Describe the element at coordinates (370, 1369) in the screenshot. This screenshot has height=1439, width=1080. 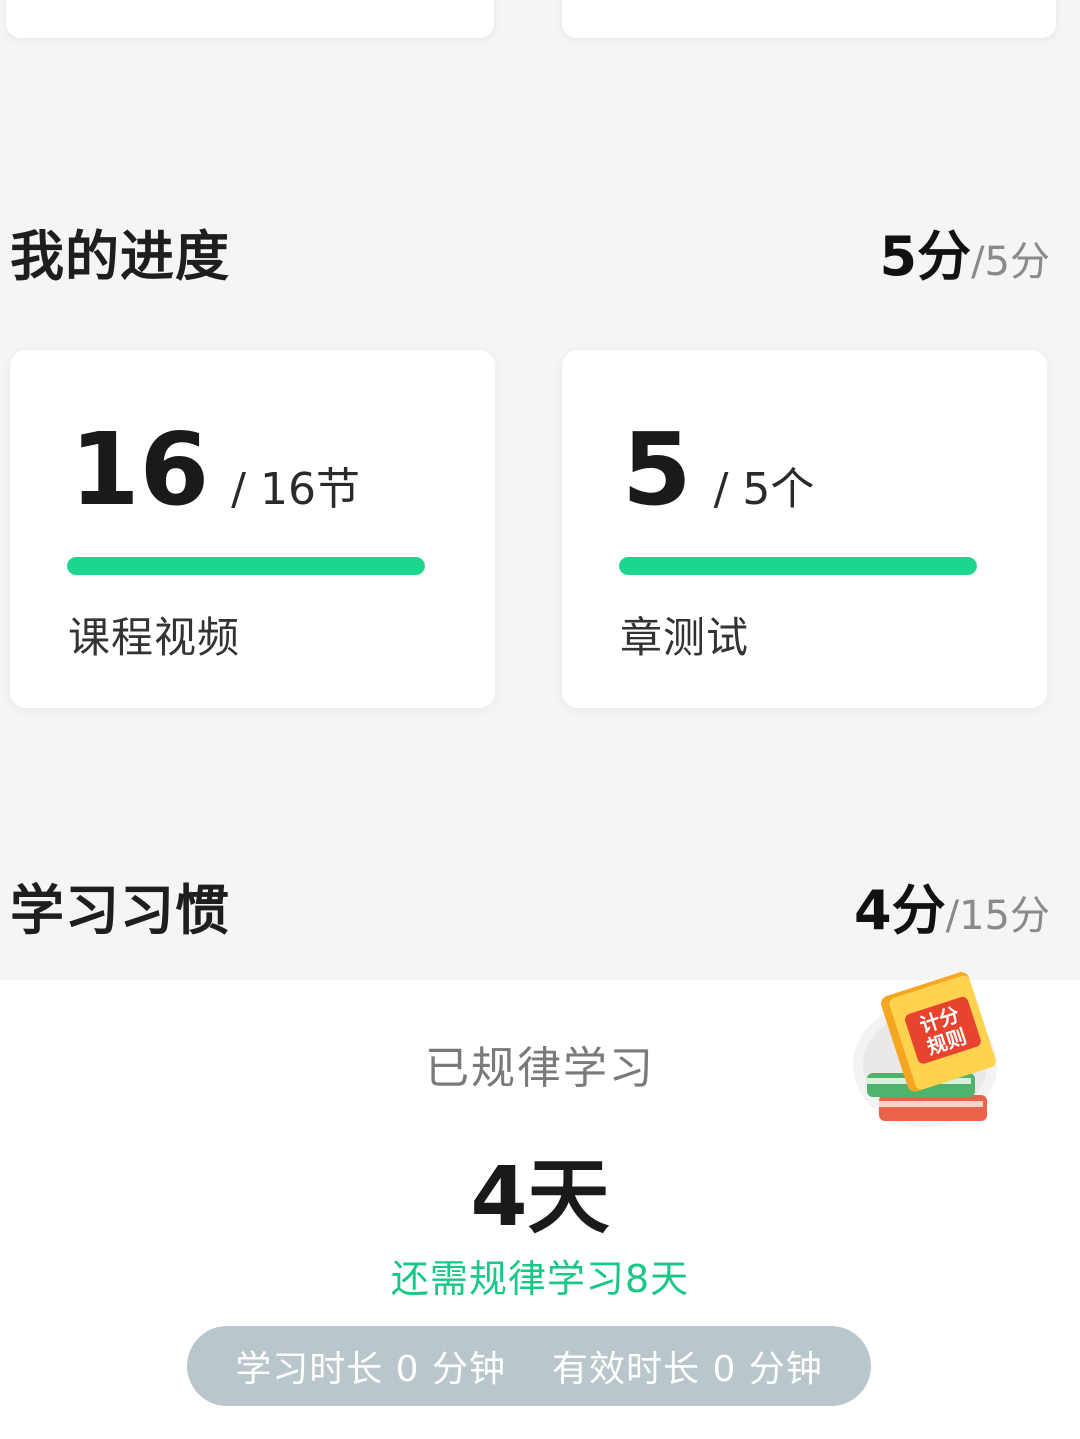
I see `study-duration: 学习时长 0 分钟` at that location.